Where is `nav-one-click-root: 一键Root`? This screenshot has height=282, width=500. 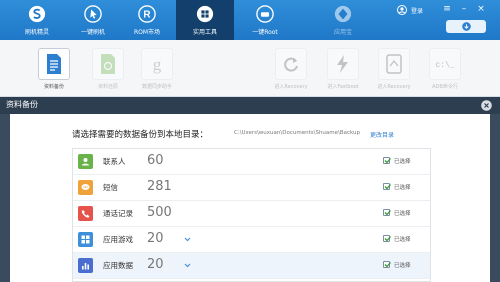 nav-one-click-root: 一键Root is located at coordinates (265, 20).